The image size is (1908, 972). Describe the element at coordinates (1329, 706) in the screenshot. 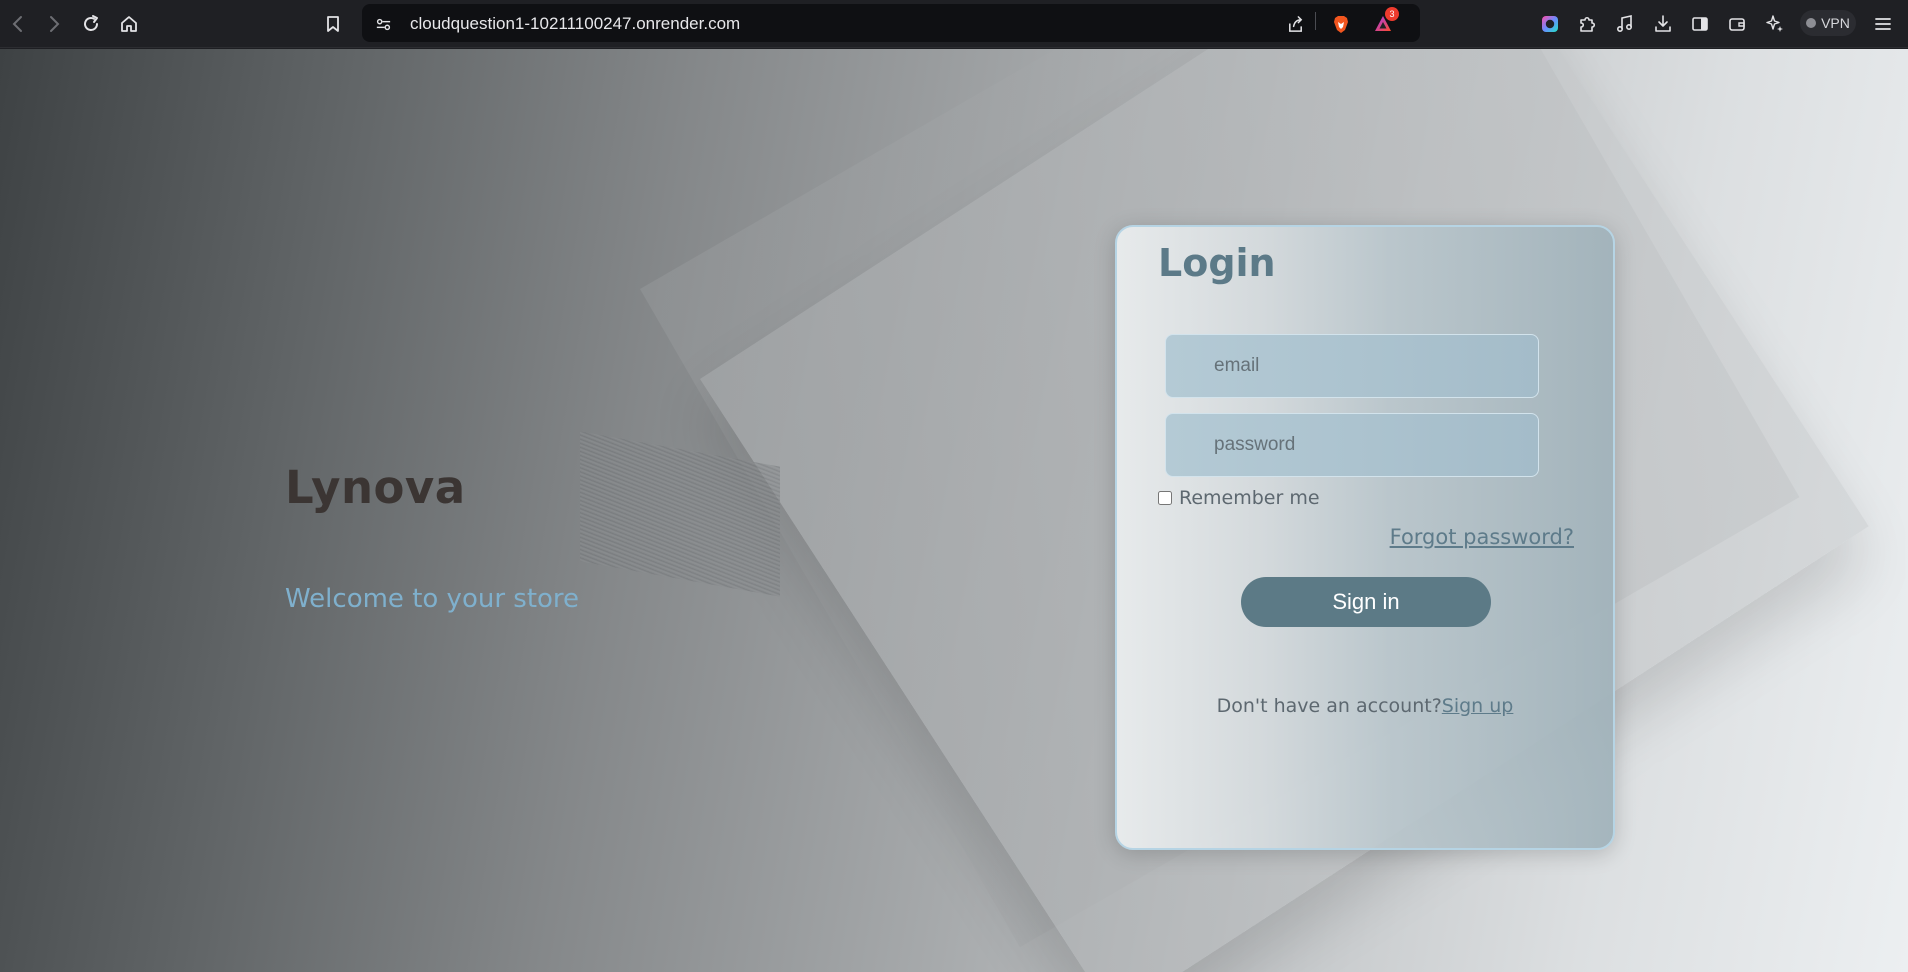

I see `no-account-text: Don't have an account?` at that location.